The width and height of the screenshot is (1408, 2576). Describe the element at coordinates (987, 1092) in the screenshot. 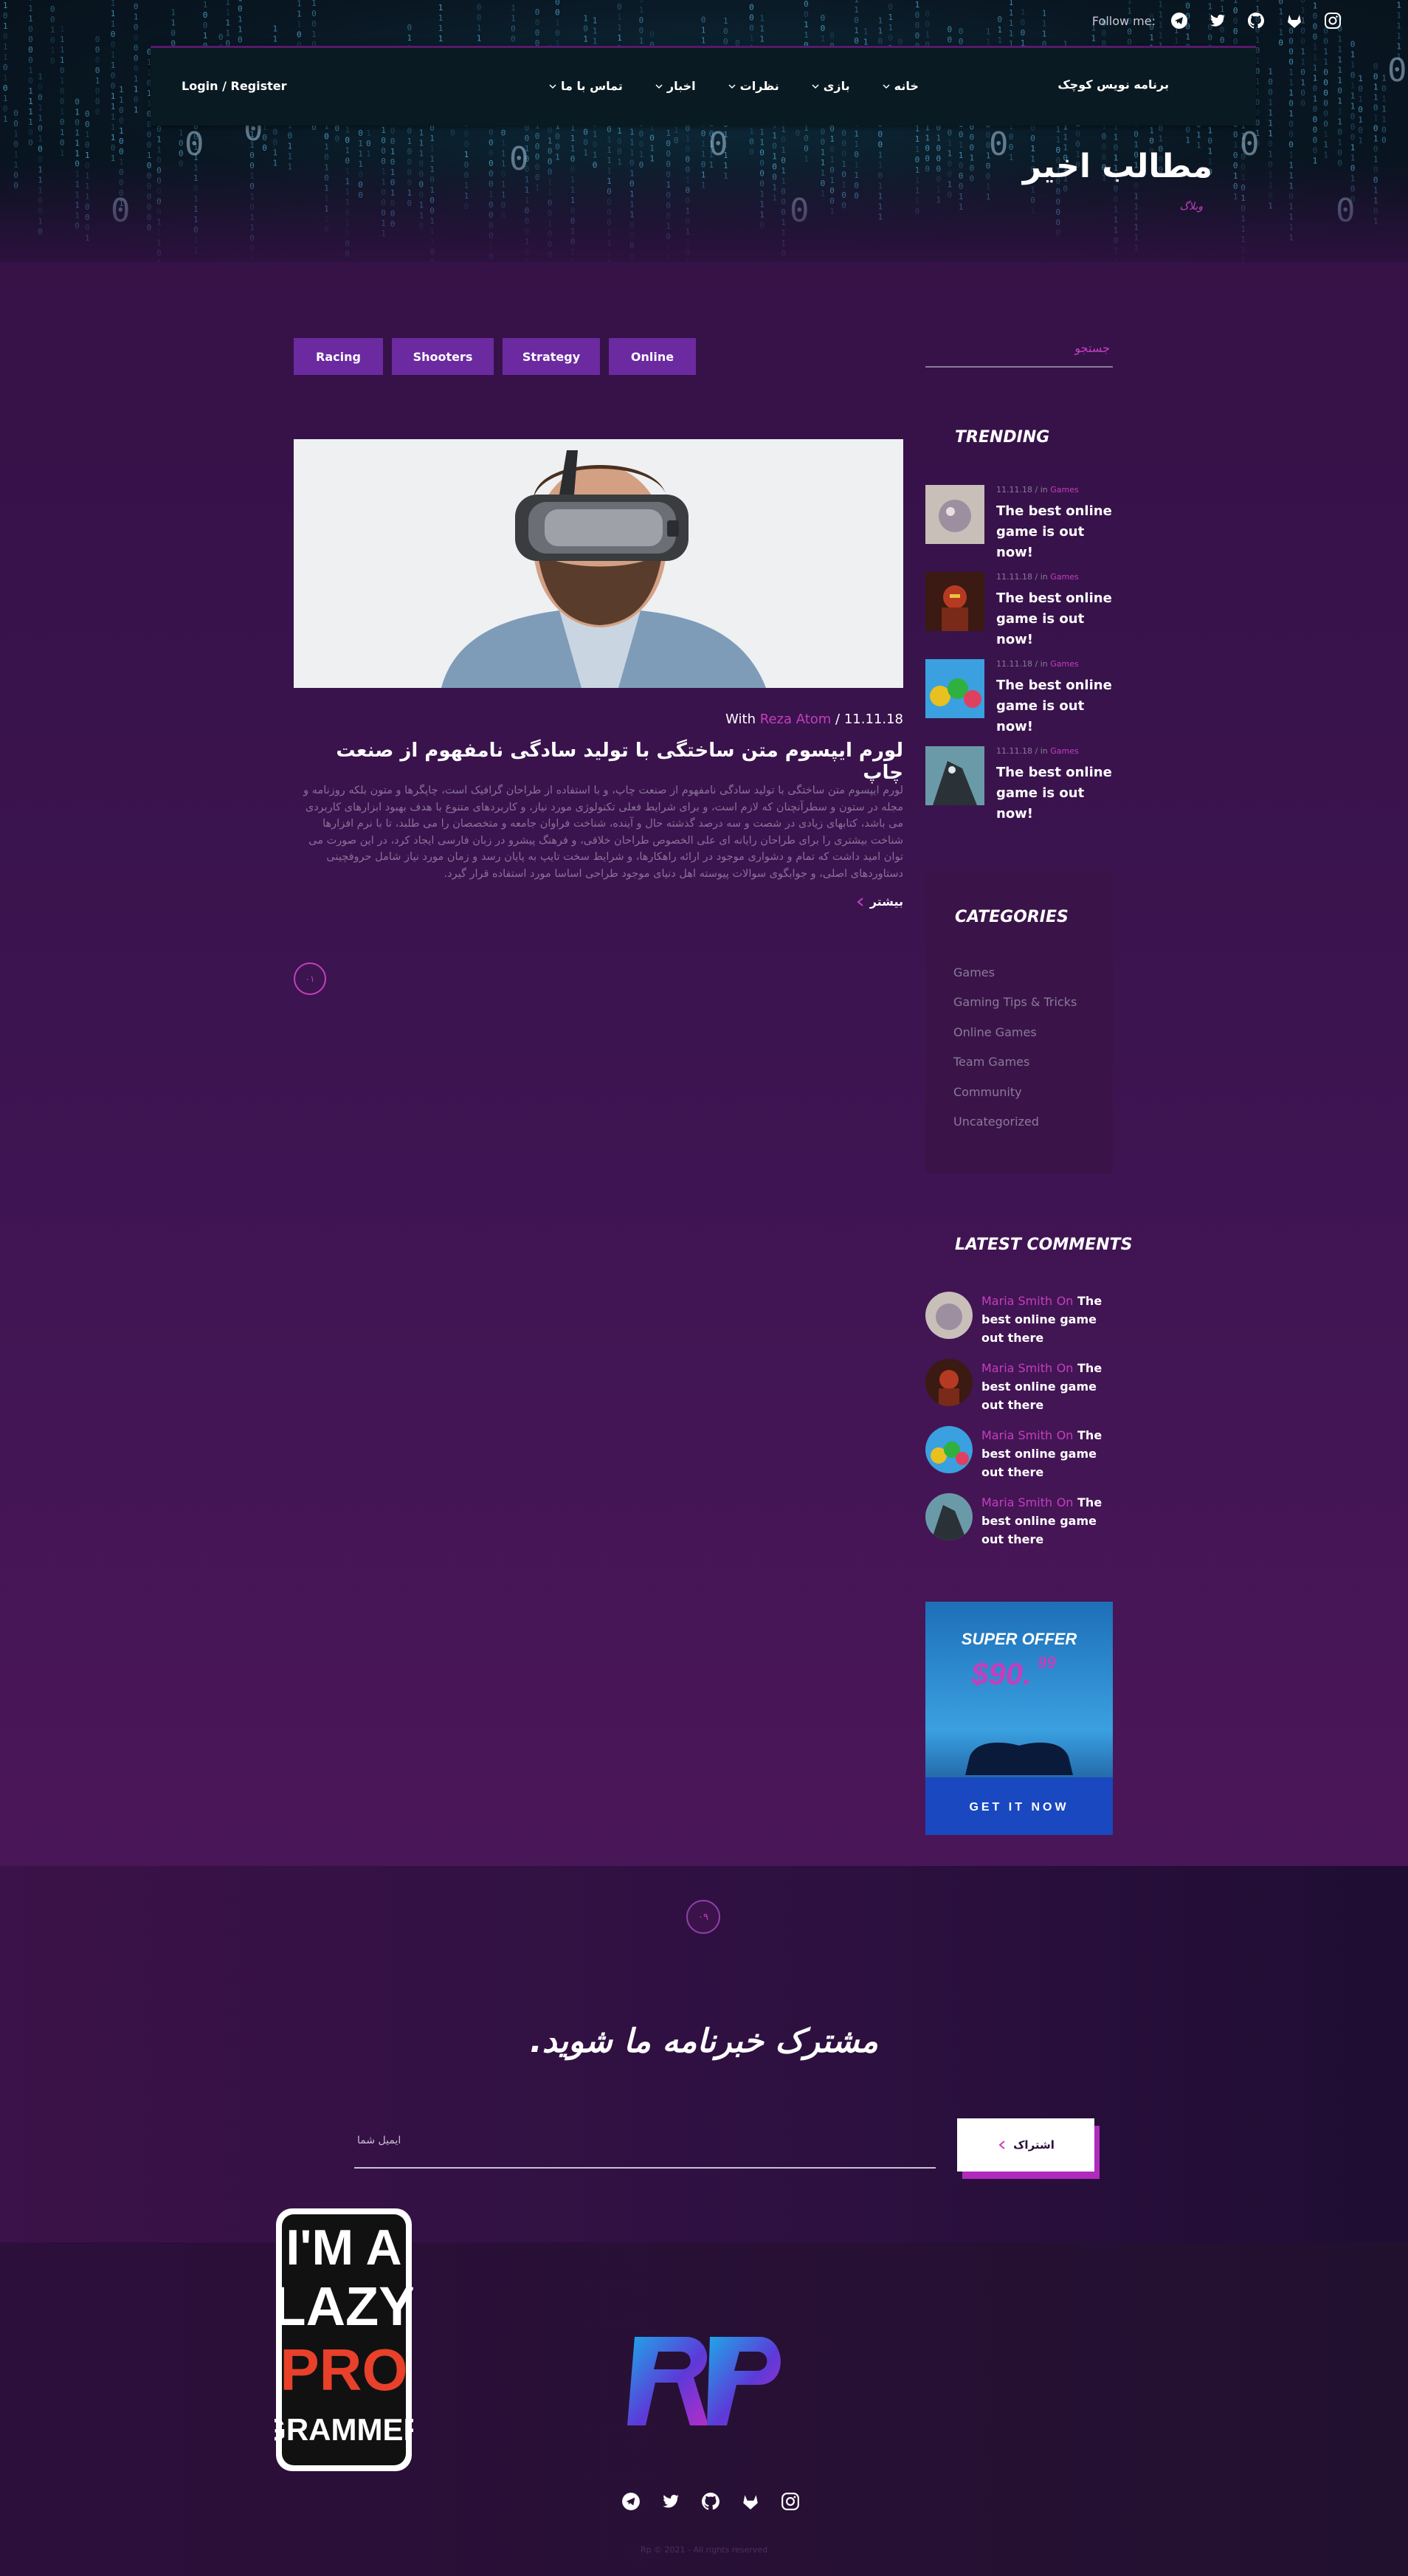

I see `category-link: Community` at that location.